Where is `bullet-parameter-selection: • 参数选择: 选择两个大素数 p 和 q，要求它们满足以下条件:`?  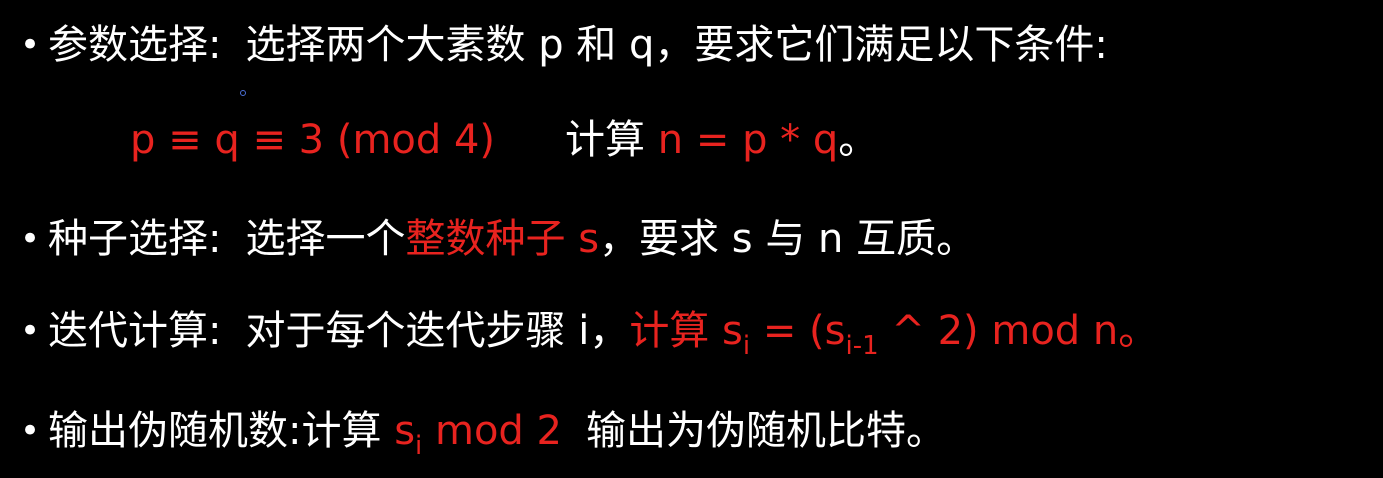
bullet-parameter-selection: • 参数选择: 选择两个大素数 p 和 q，要求它们满足以下条件: is located at coordinates (564, 45).